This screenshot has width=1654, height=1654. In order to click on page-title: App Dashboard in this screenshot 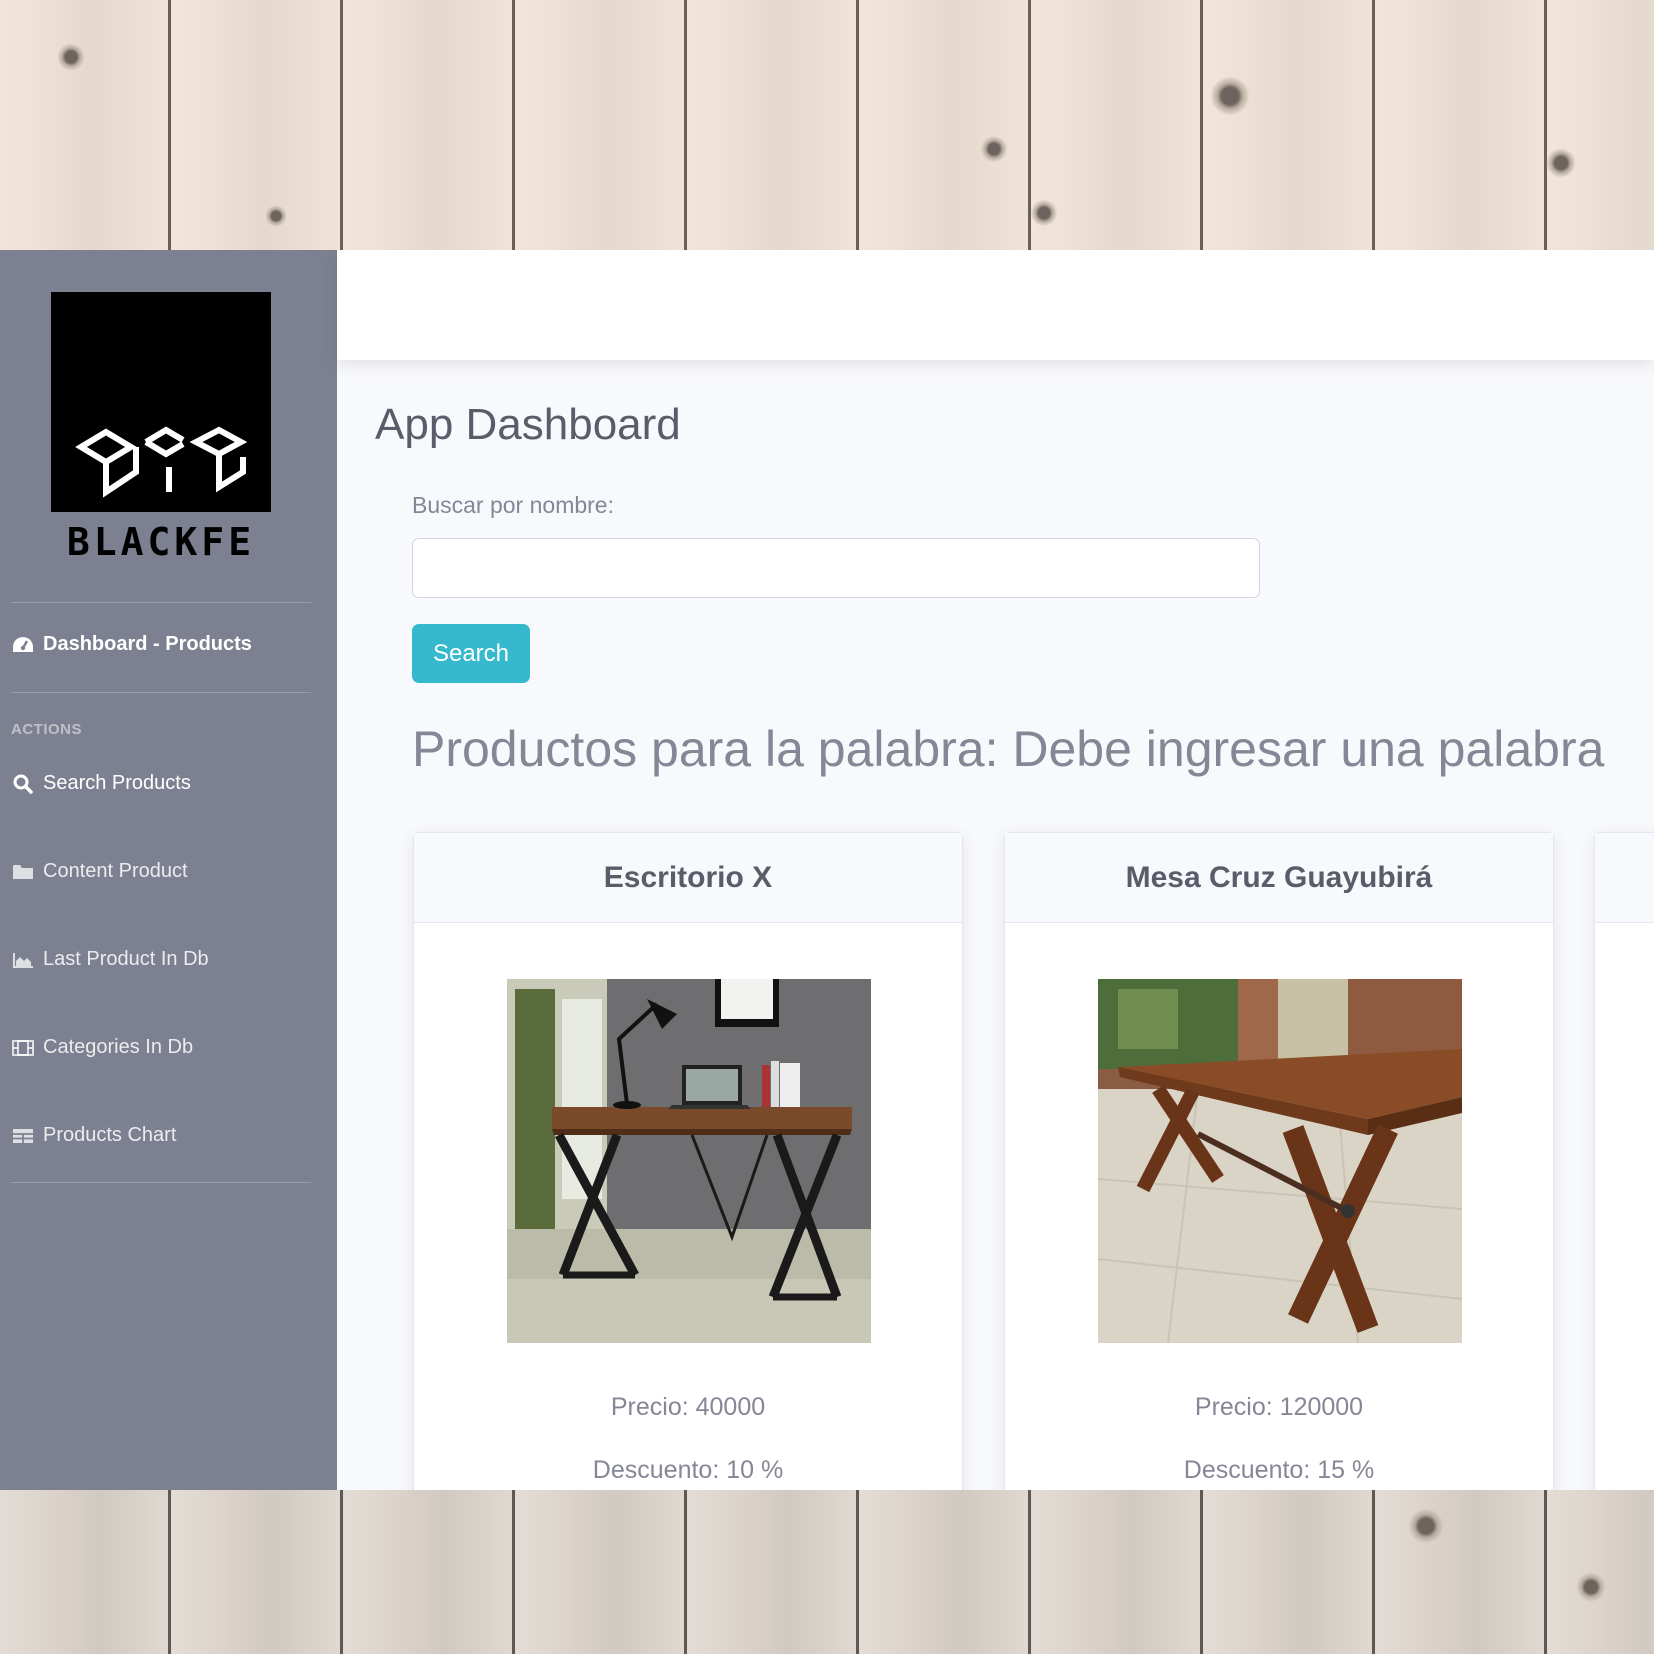, I will do `click(528, 424)`.